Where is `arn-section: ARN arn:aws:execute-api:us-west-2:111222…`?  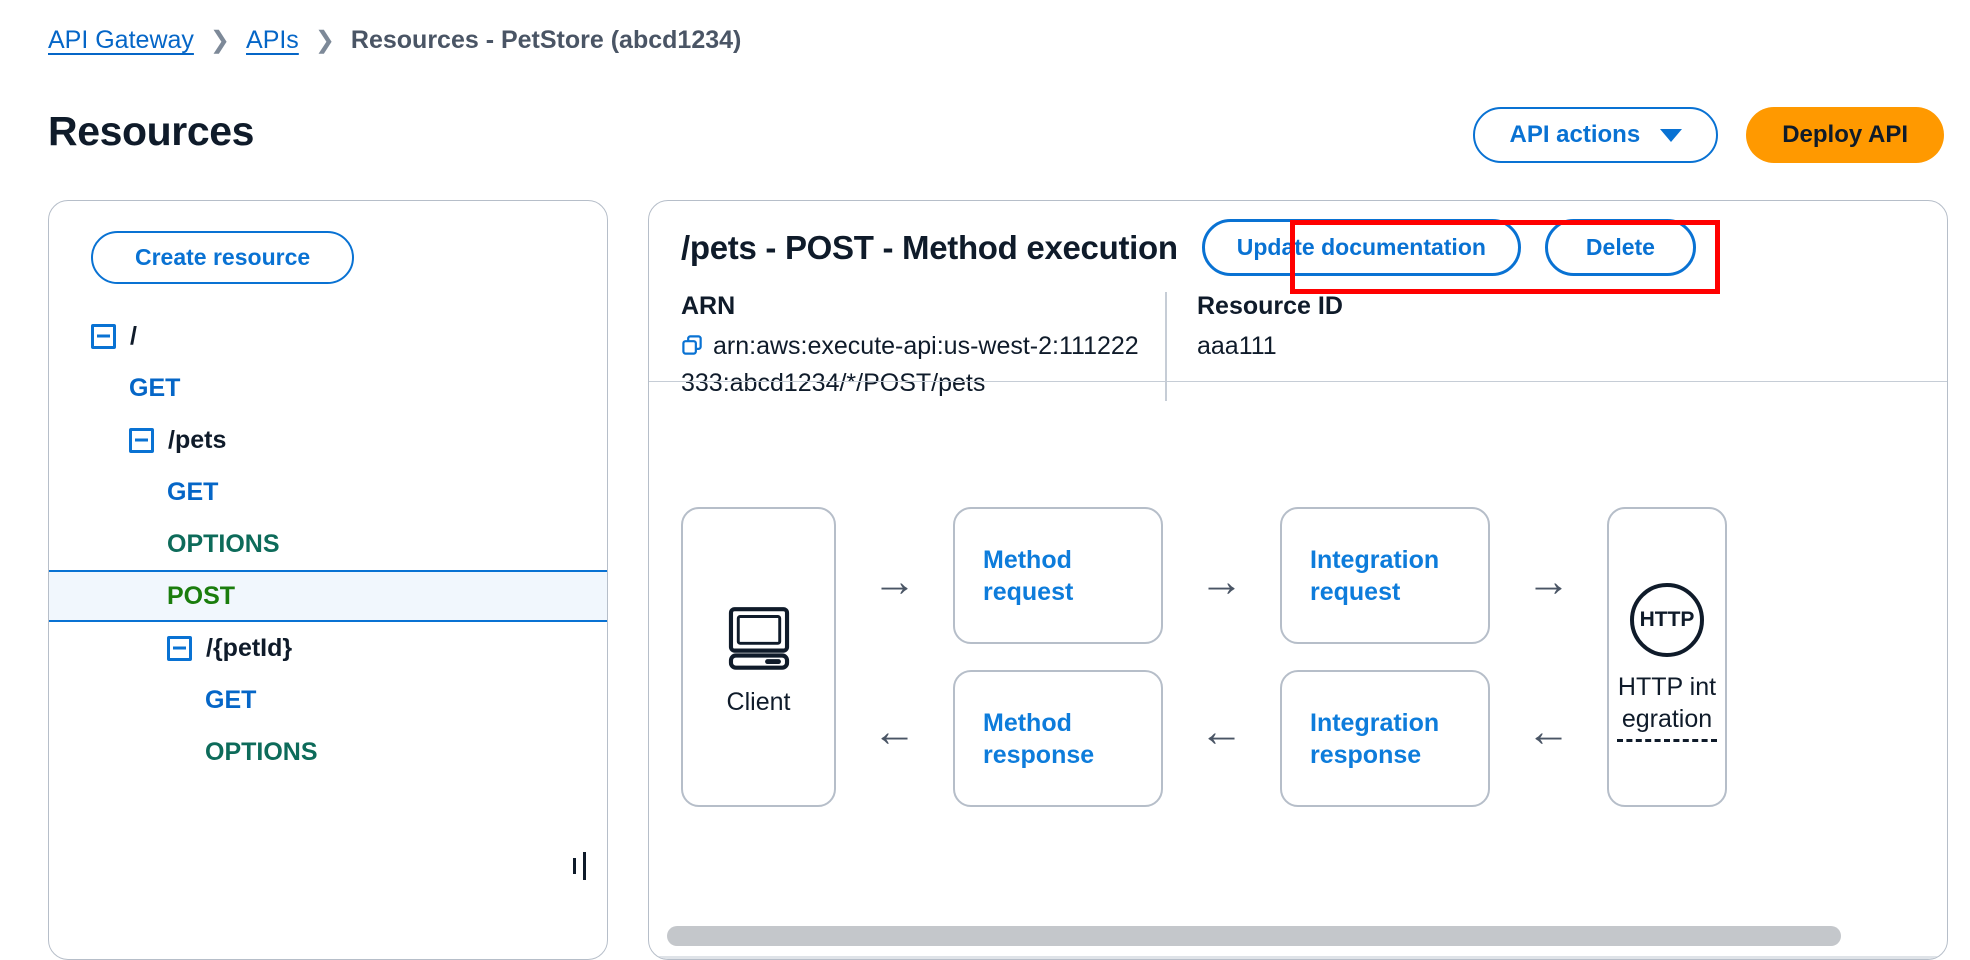
arn-section: ARN arn:aws:execute-api:us-west-2:111222… is located at coordinates (899, 346).